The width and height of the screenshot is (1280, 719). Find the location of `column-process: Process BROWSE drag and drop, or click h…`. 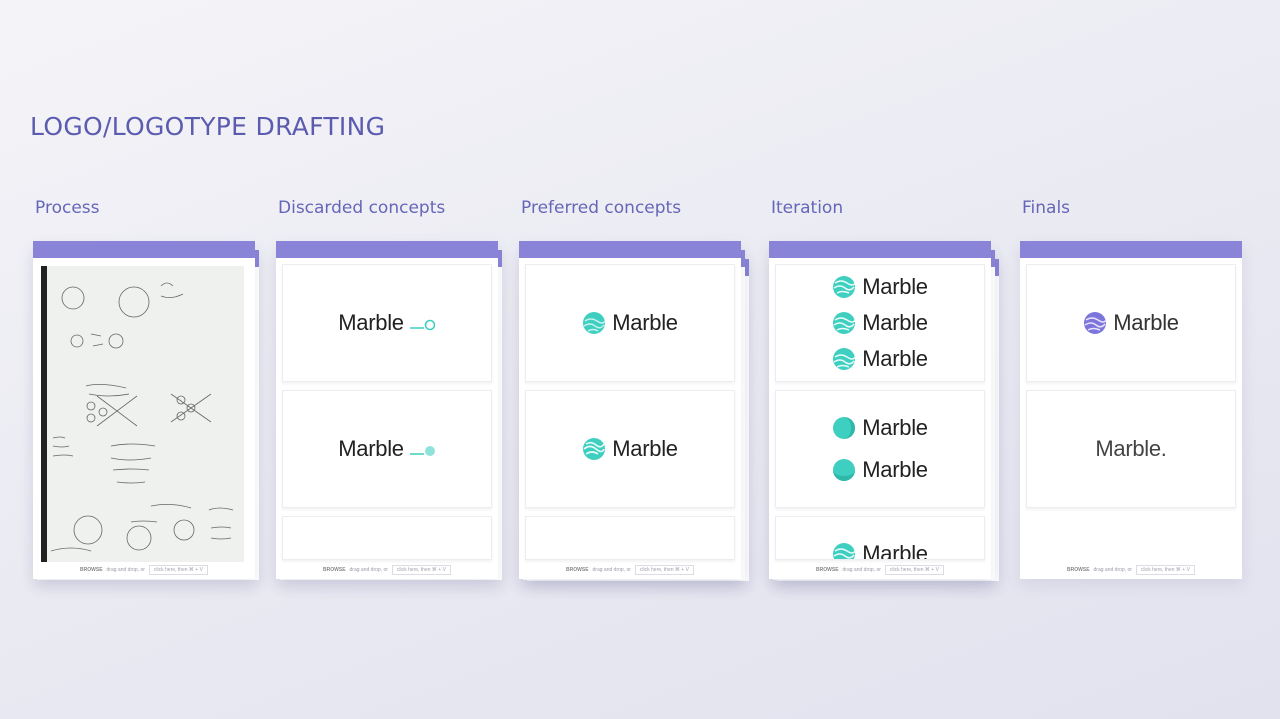

column-process: Process BROWSE drag and drop, or click h… is located at coordinates (146, 398).